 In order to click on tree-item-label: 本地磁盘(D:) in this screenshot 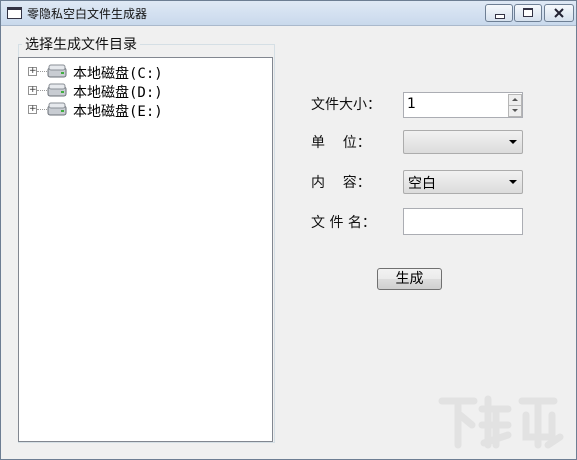, I will do `click(118, 93)`.